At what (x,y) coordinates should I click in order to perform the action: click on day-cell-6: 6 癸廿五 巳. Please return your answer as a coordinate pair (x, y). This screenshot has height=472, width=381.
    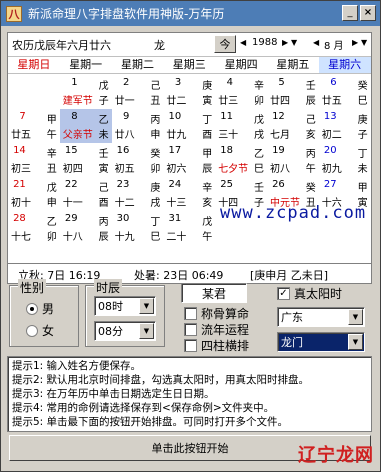
    Looking at the image, I should click on (345, 92).